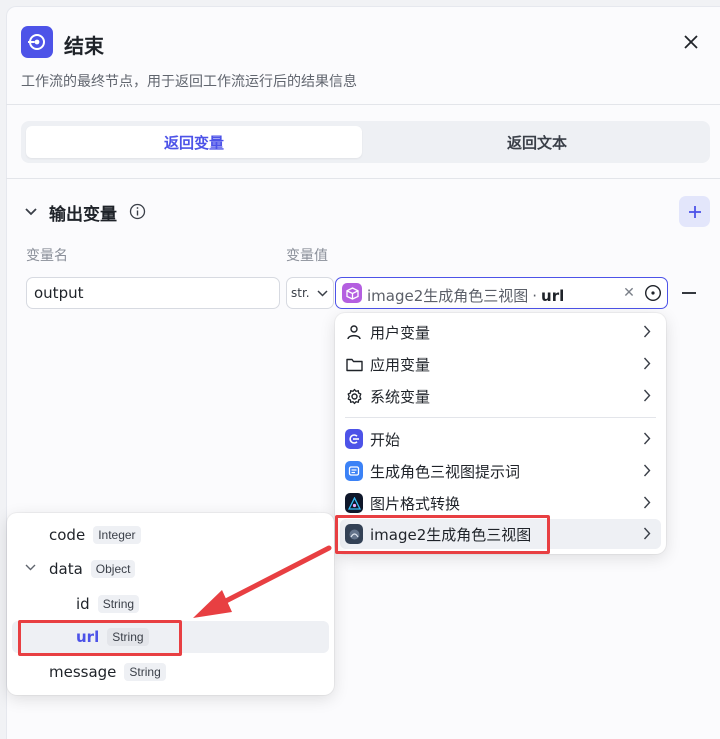  Describe the element at coordinates (47, 256) in the screenshot. I see `column-label-name: 变量名` at that location.